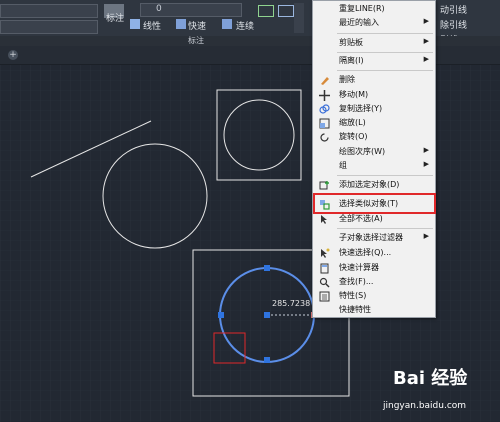 This screenshot has height=422, width=500. I want to click on menu-item-clipboard: 剪贴板 ▶, so click(374, 43).